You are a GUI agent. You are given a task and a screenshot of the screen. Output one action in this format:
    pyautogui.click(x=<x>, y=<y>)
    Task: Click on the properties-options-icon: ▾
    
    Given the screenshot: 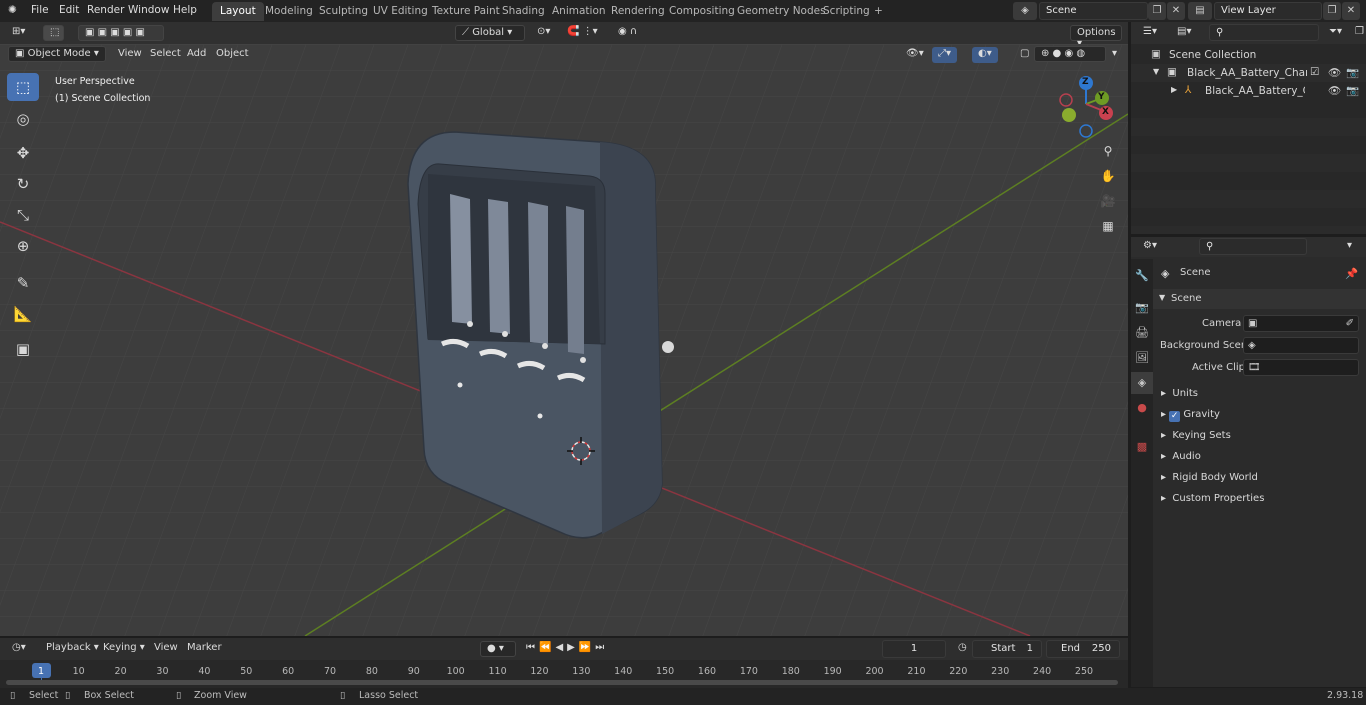 What is the action you would take?
    pyautogui.click(x=1349, y=247)
    